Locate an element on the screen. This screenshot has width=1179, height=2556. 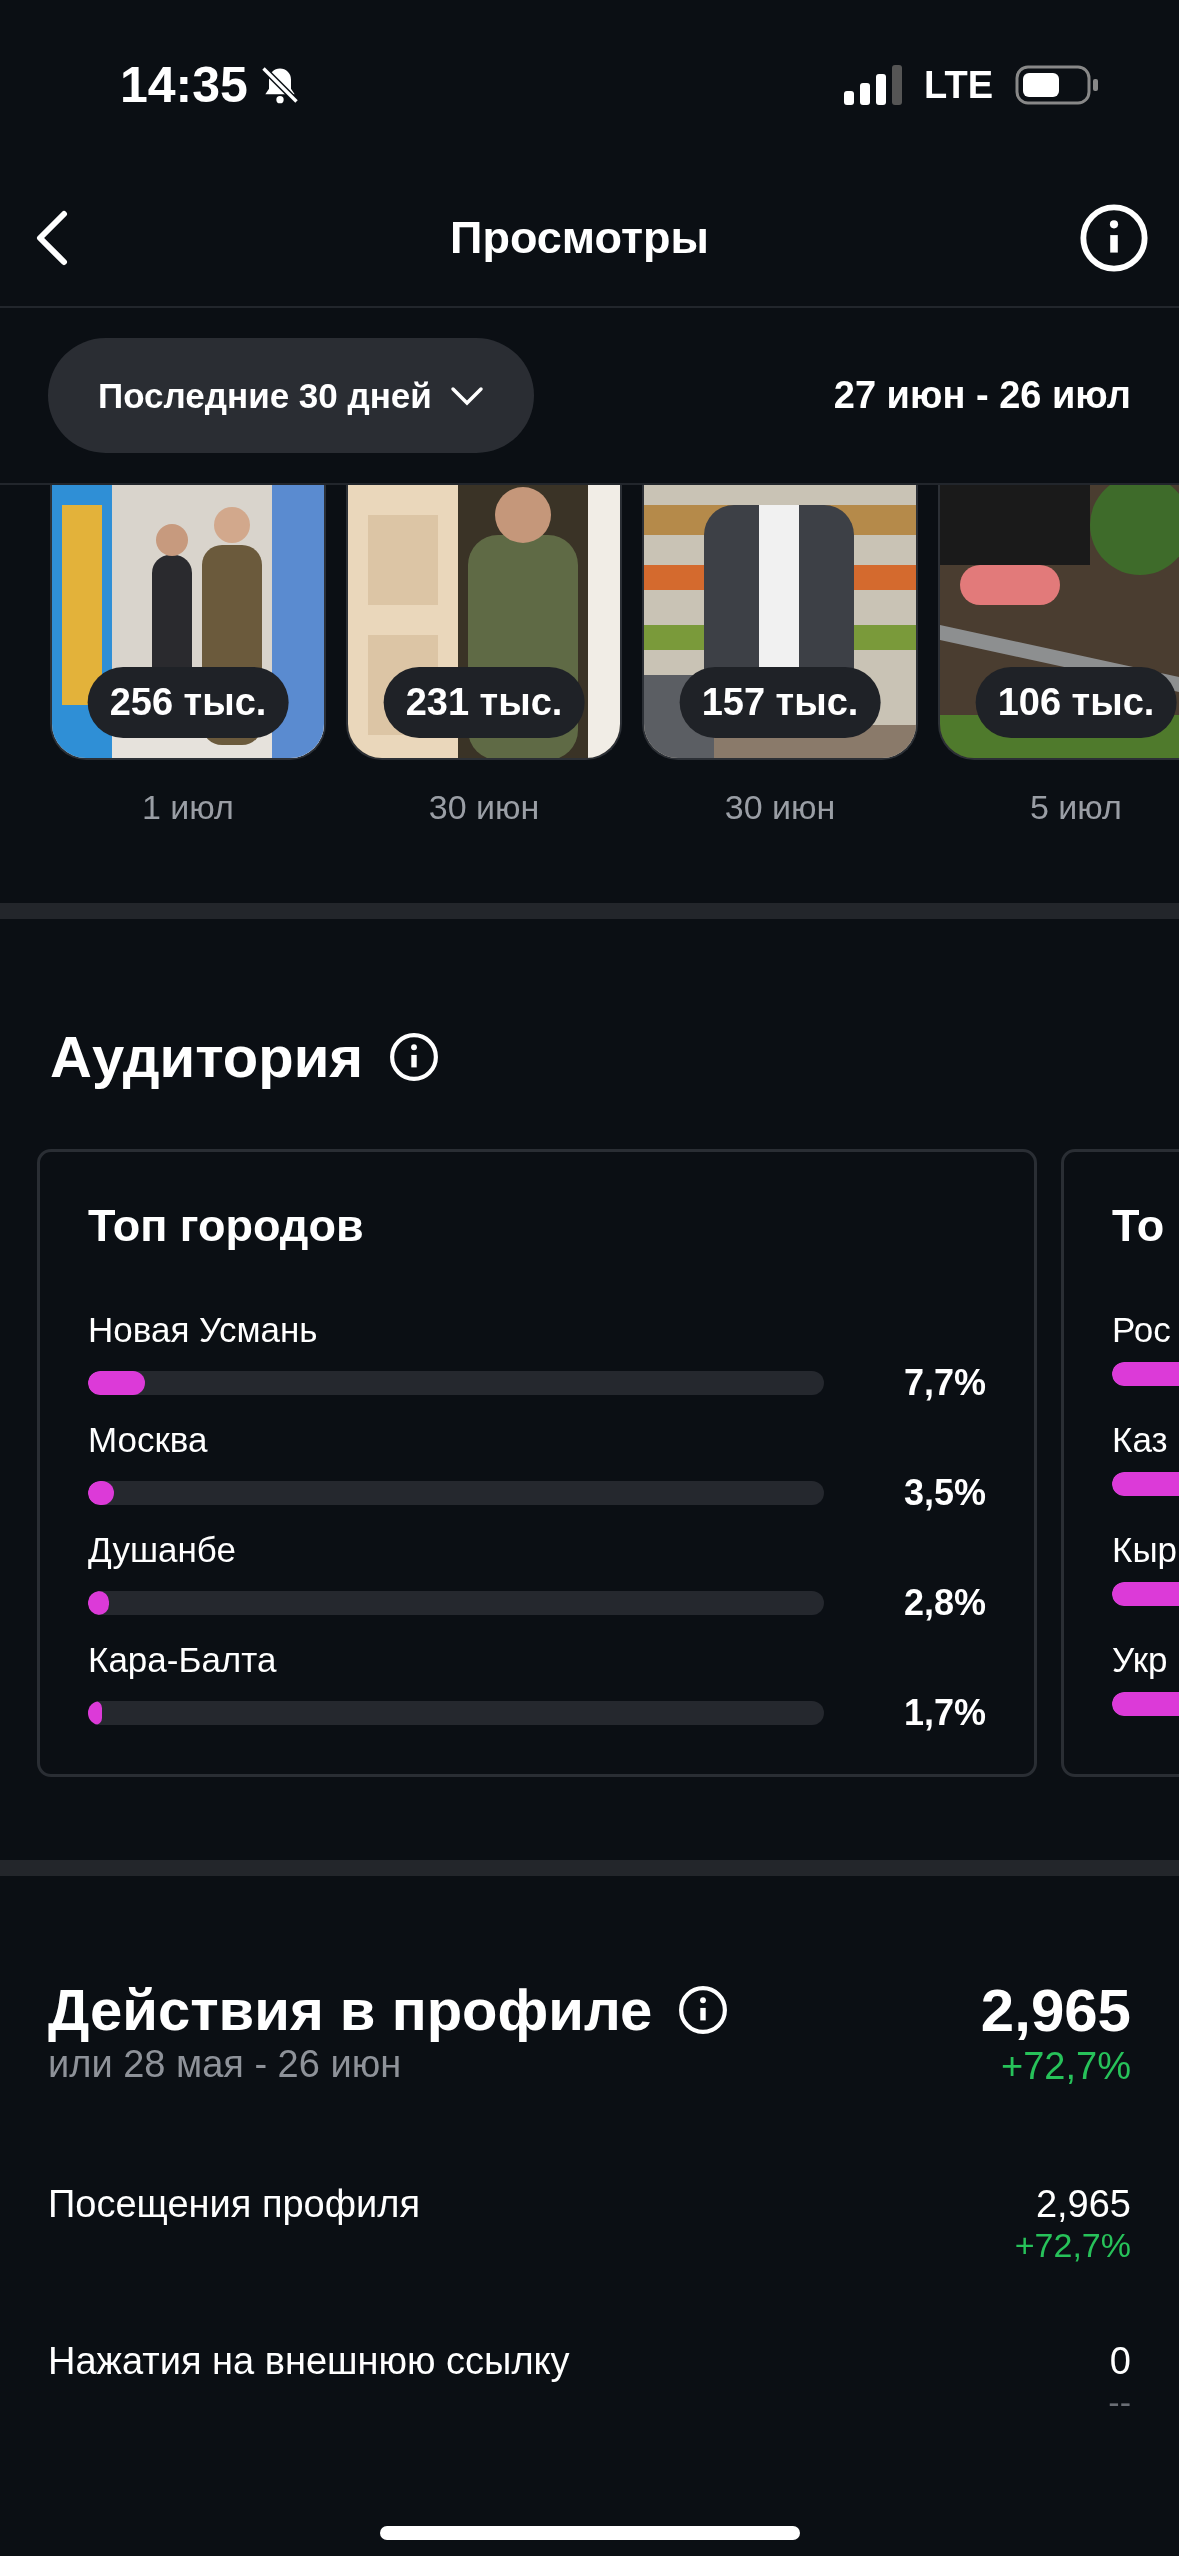
video-date: 5 июл is located at coordinates (1076, 808).